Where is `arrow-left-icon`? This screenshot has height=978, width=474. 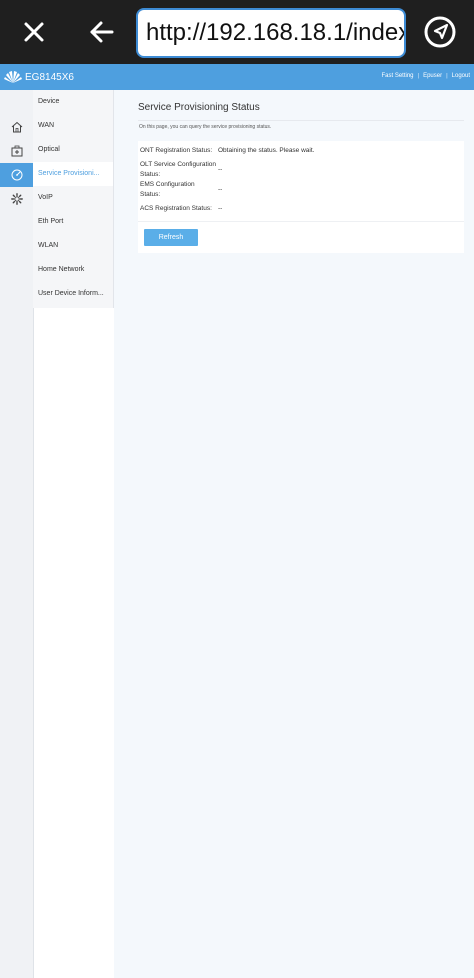
arrow-left-icon is located at coordinates (102, 32).